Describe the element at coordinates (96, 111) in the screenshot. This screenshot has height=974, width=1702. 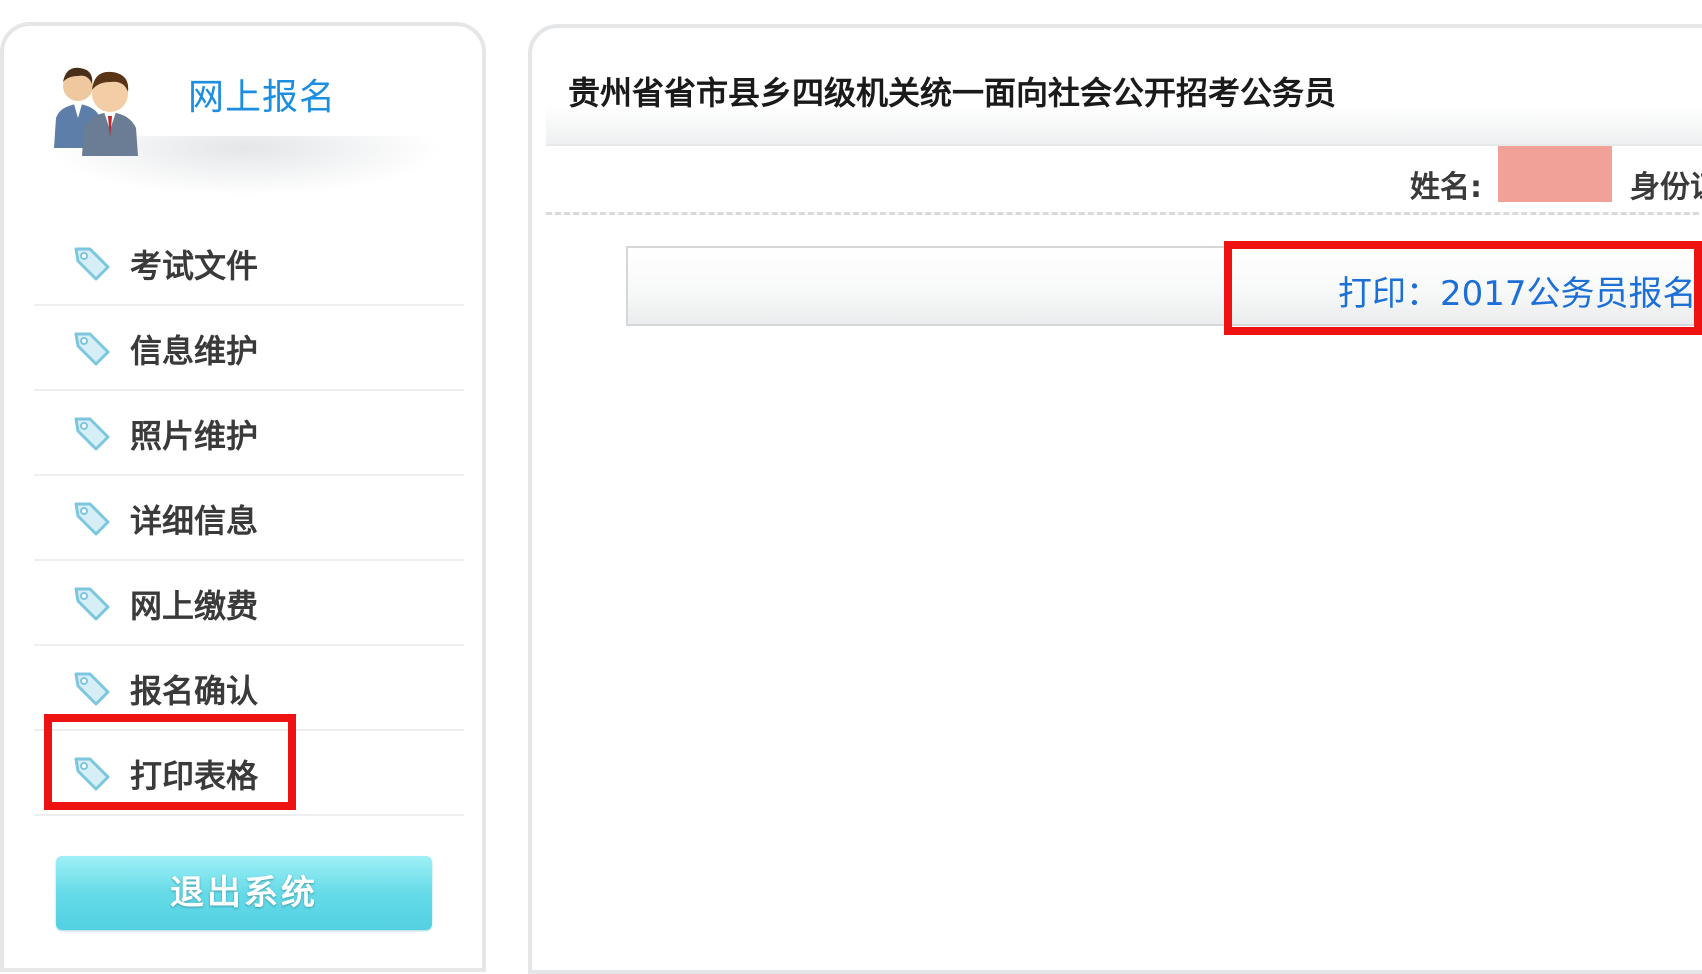
I see `users-icon` at that location.